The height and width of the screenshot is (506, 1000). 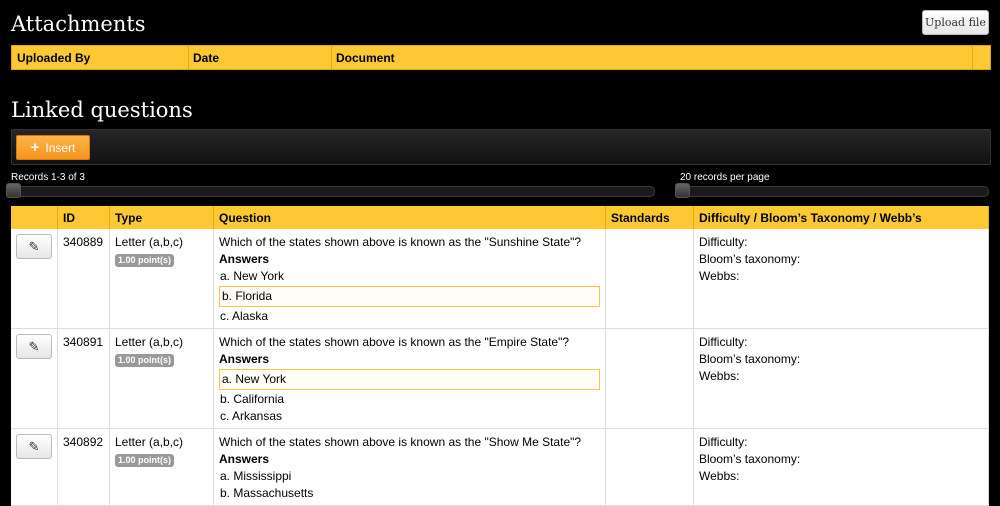 I want to click on per-page-label: 20 records per page, so click(x=725, y=177).